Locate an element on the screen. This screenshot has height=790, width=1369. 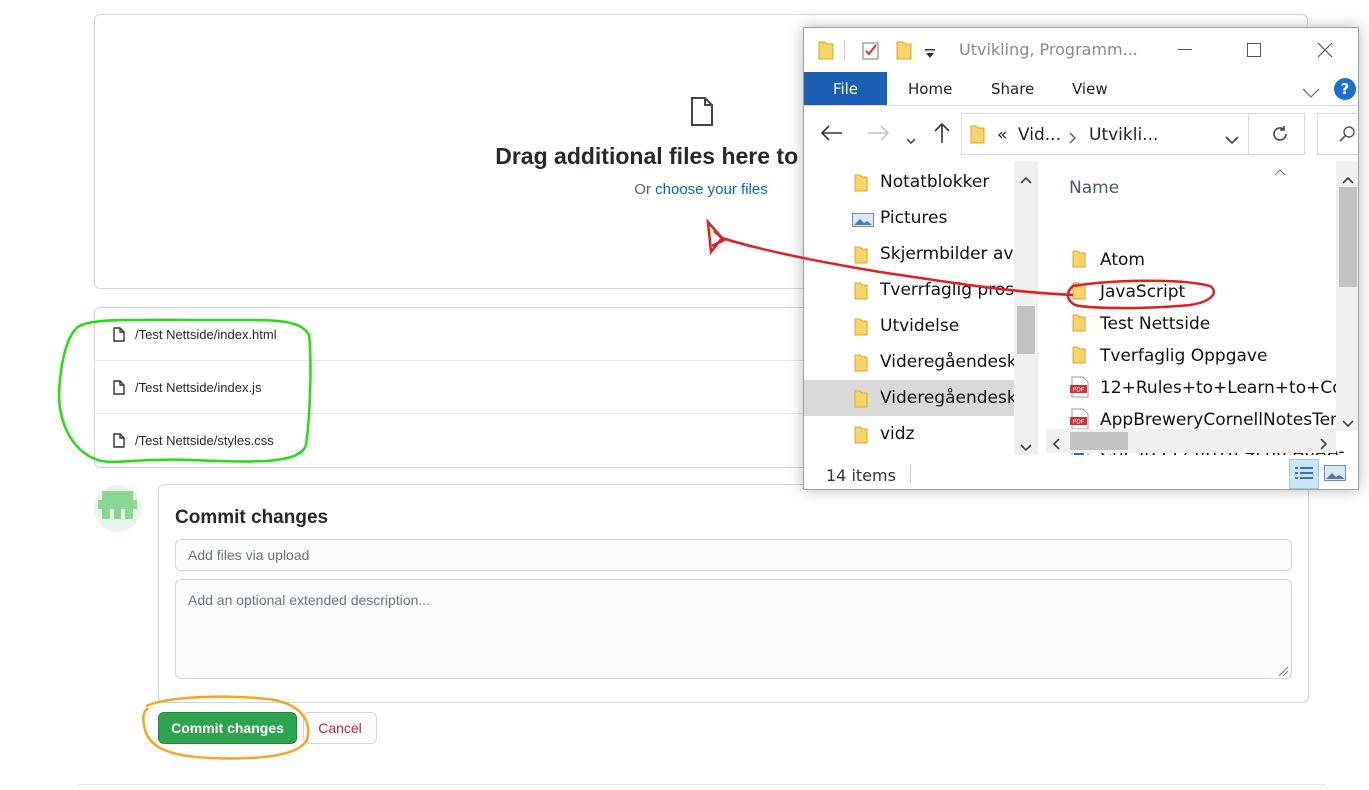
nav-item-folder: vidz is located at coordinates (909, 434).